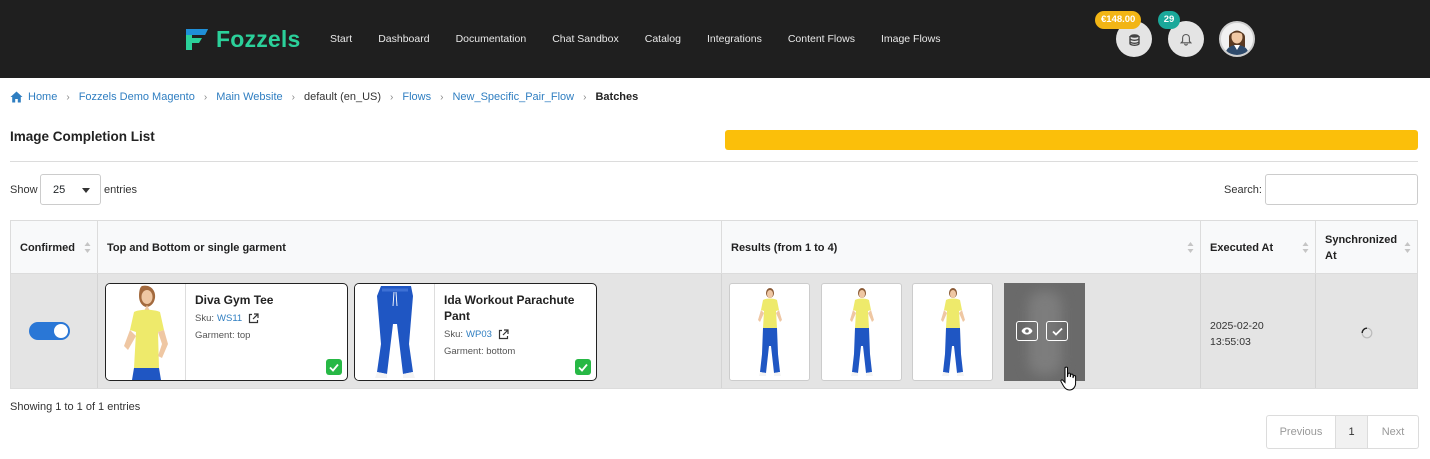  I want to click on garment-type: Garment: bottom, so click(480, 351).